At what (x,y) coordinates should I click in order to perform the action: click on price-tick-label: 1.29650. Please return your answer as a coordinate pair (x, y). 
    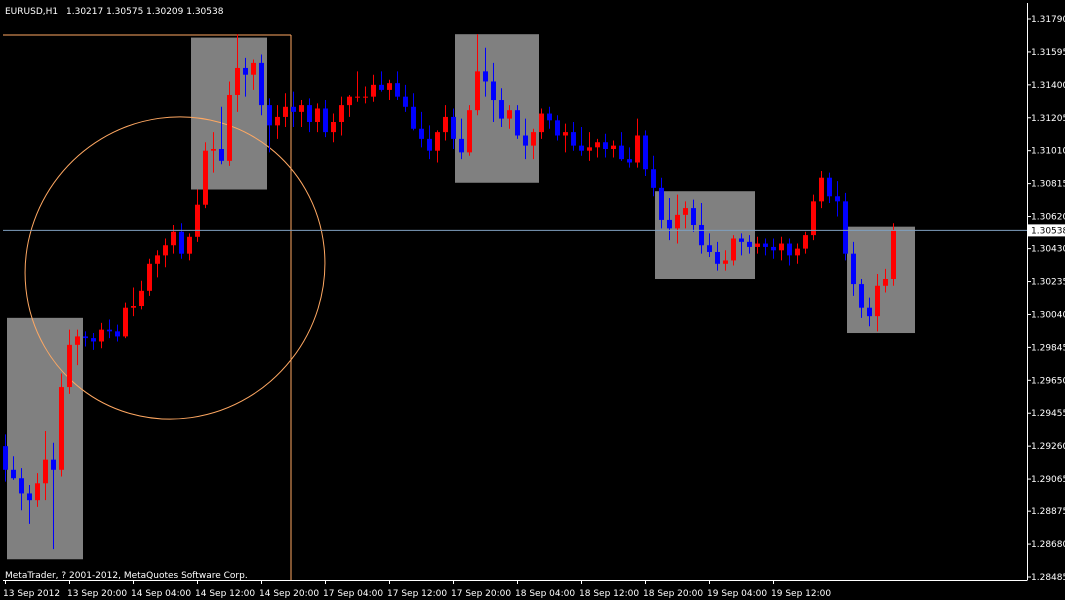
    Looking at the image, I should click on (1048, 381).